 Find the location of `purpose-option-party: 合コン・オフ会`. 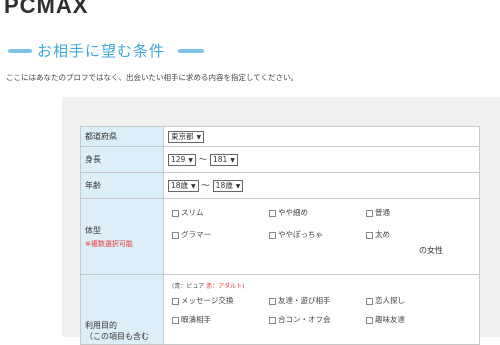

purpose-option-party: 合コン・オフ会 is located at coordinates (300, 319).